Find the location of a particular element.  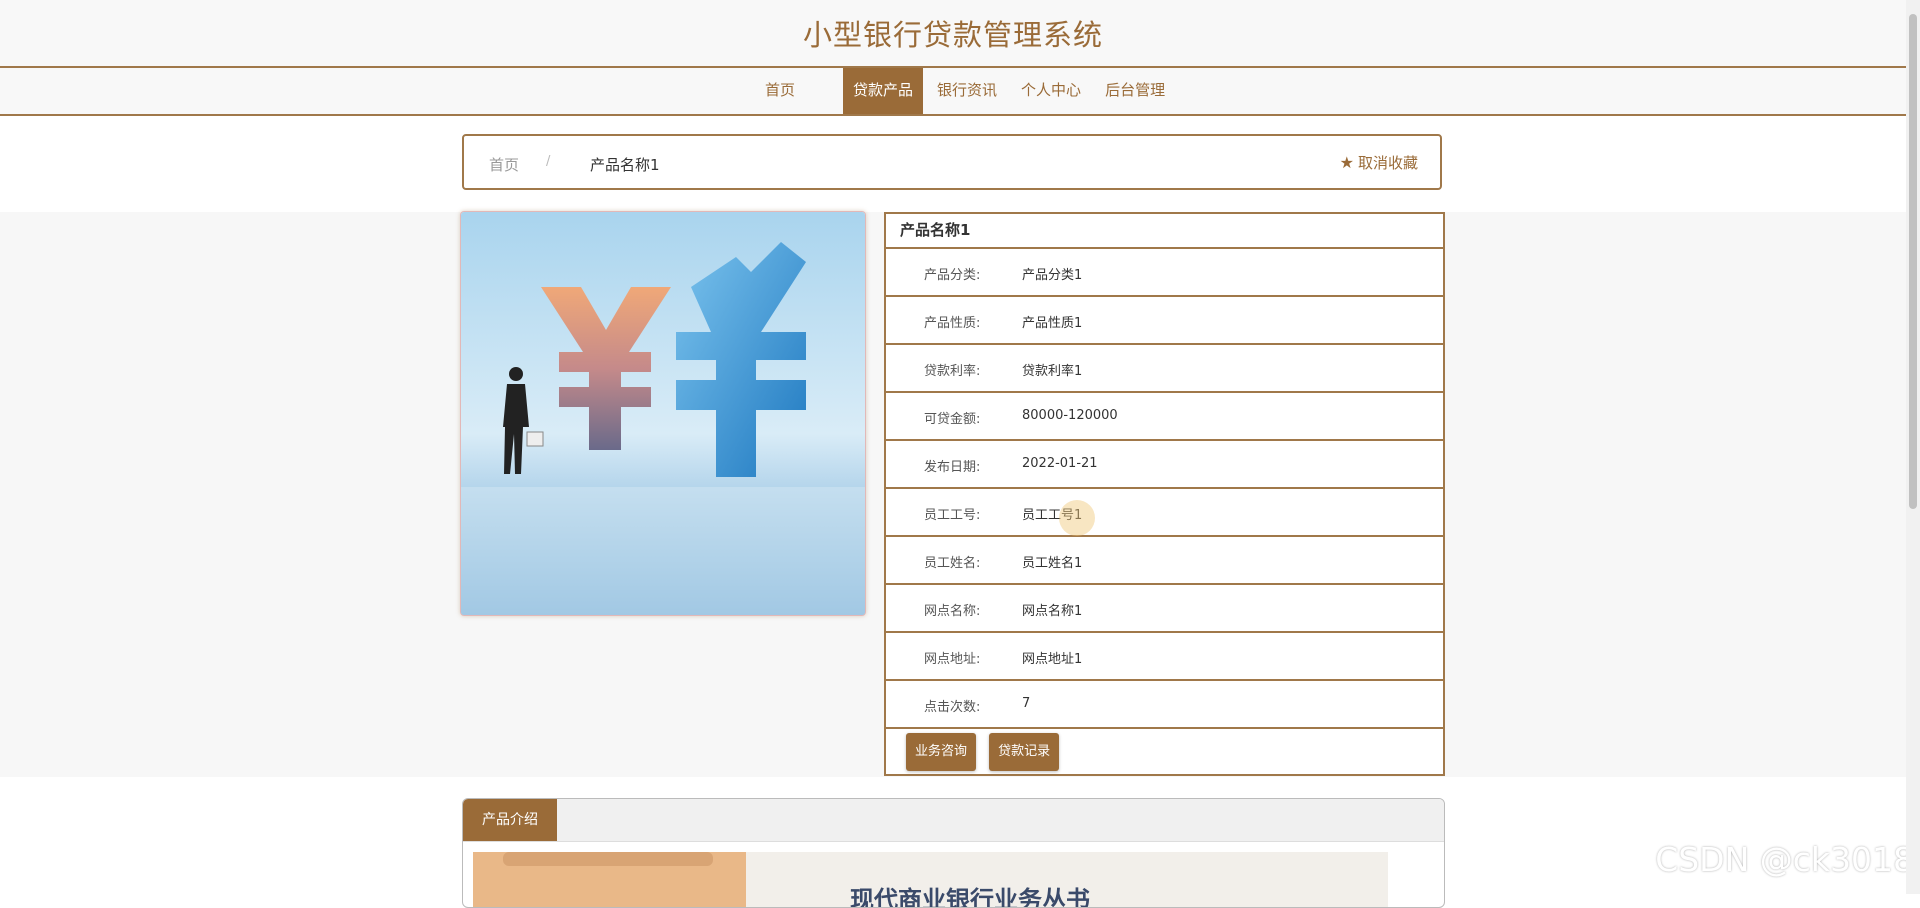

nav-item-home: 首页 is located at coordinates (780, 91).